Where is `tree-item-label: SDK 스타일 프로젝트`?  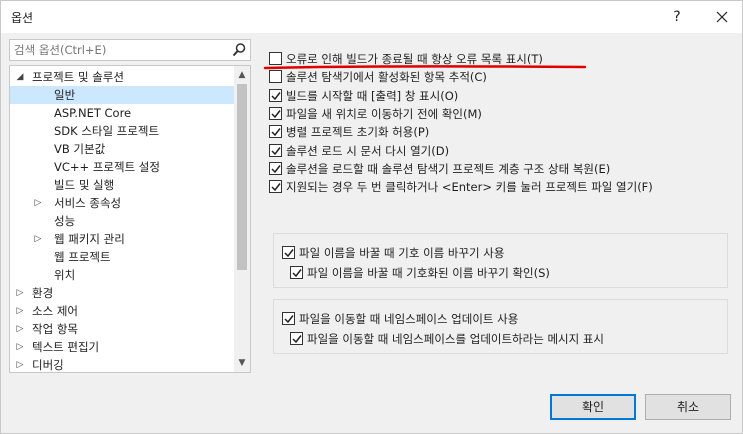
tree-item-label: SDK 스타일 프로젝트 is located at coordinates (107, 131).